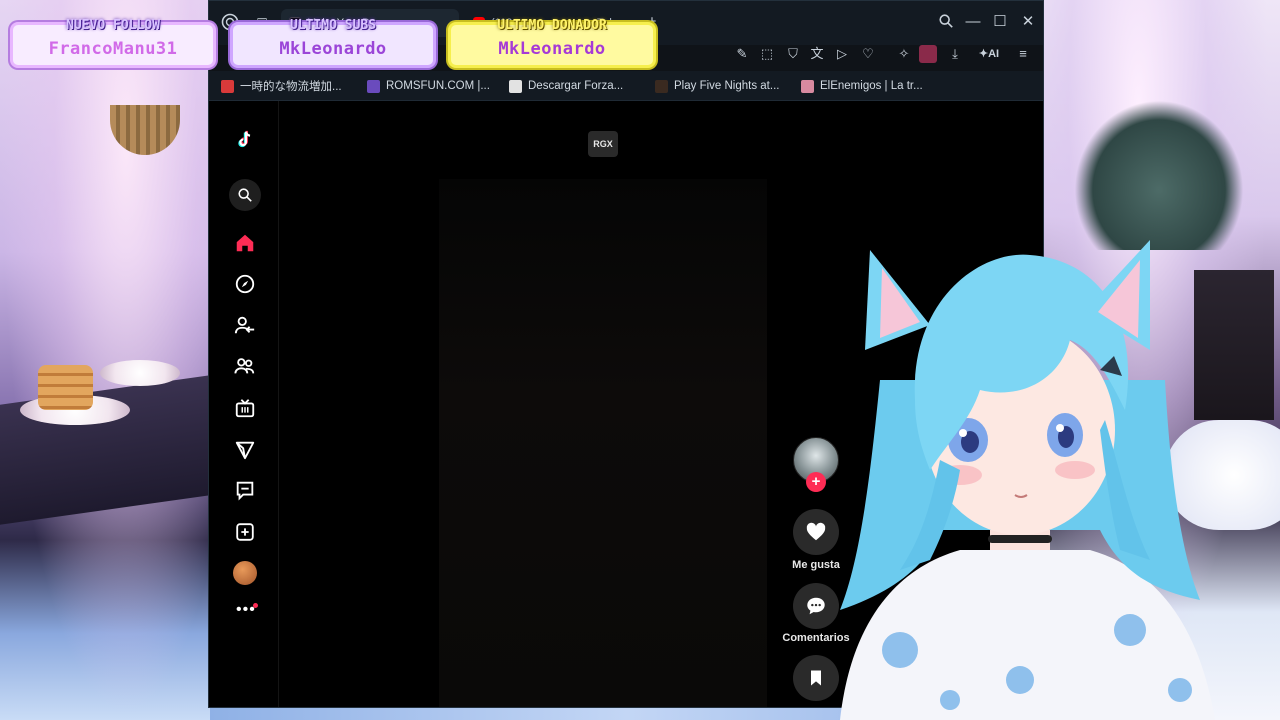  What do you see at coordinates (973, 22) in the screenshot?
I see `minimize-button: —` at bounding box center [973, 22].